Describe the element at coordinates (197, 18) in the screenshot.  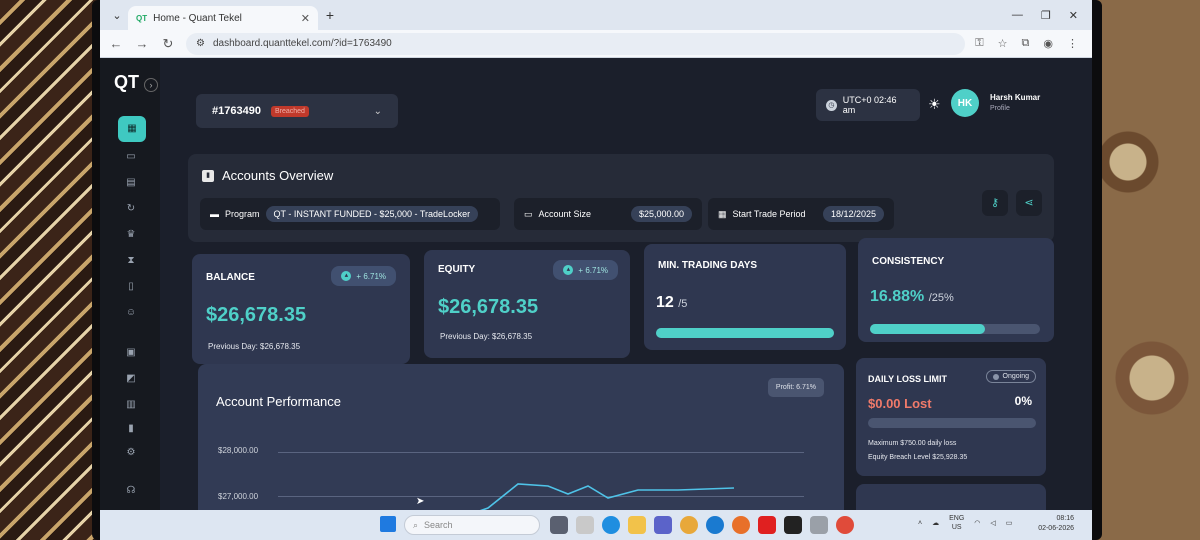
I see `tab-title: Home - Quant Tekel` at that location.